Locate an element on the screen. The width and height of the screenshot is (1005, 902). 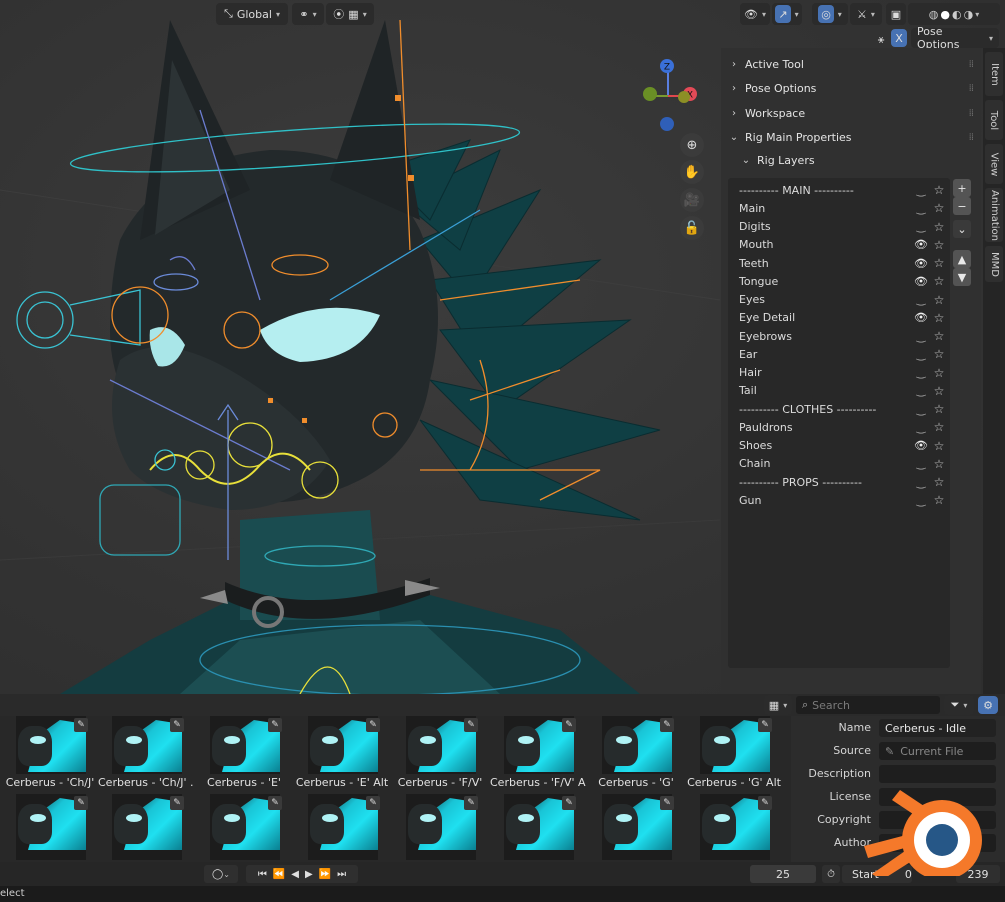
pose-options-dropdown: Pose Options ▾ is located at coordinates (955, 38).